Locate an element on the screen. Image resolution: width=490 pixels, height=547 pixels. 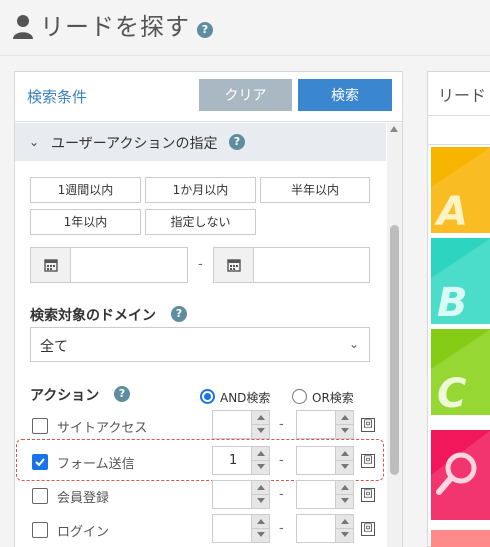
rank-a-icon: A is located at coordinates (460, 190).